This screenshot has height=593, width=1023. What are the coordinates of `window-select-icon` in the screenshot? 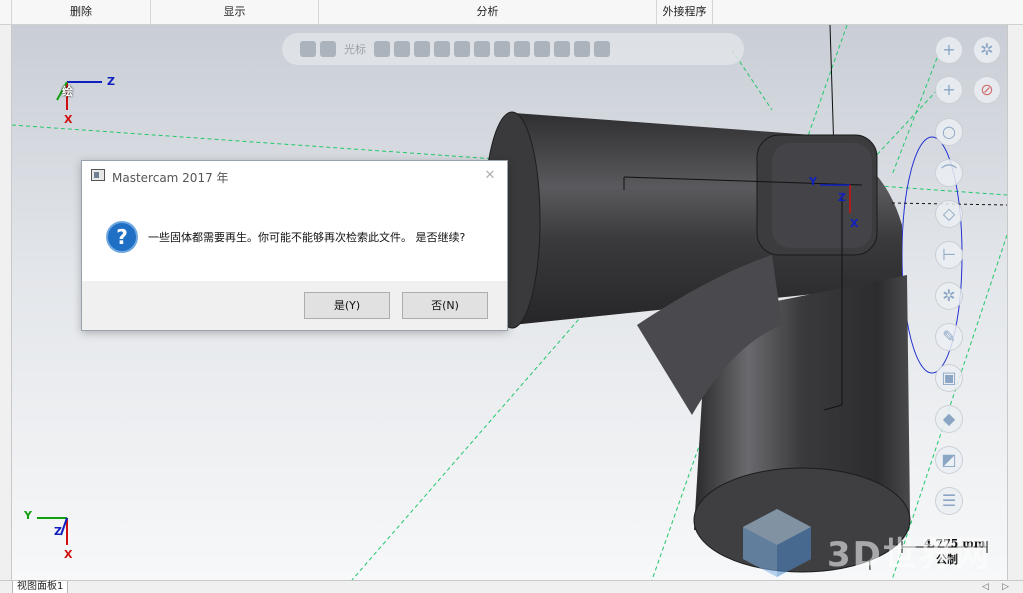 It's located at (542, 49).